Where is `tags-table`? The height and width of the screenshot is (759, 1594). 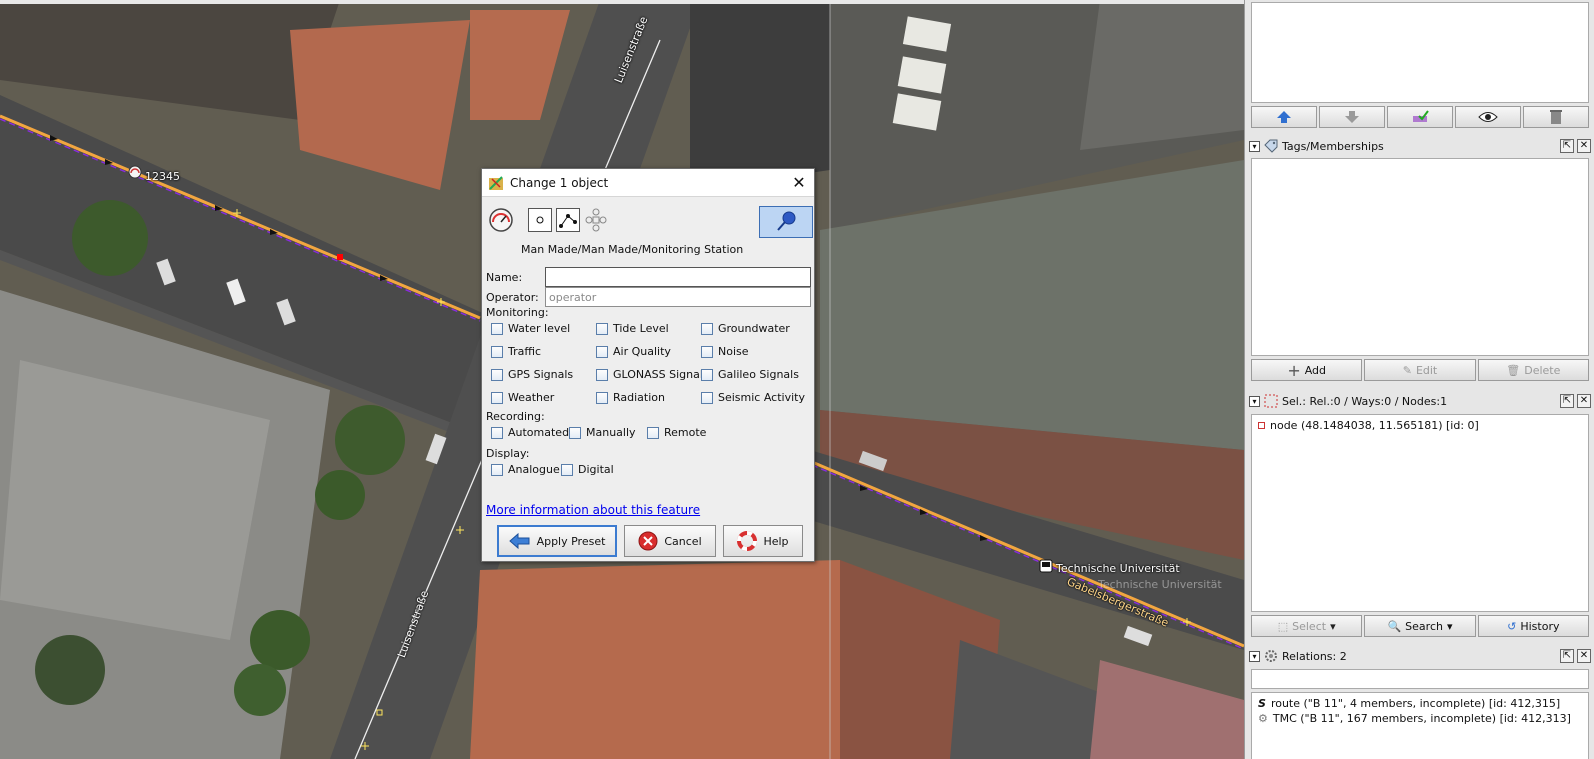
tags-table is located at coordinates (1420, 257).